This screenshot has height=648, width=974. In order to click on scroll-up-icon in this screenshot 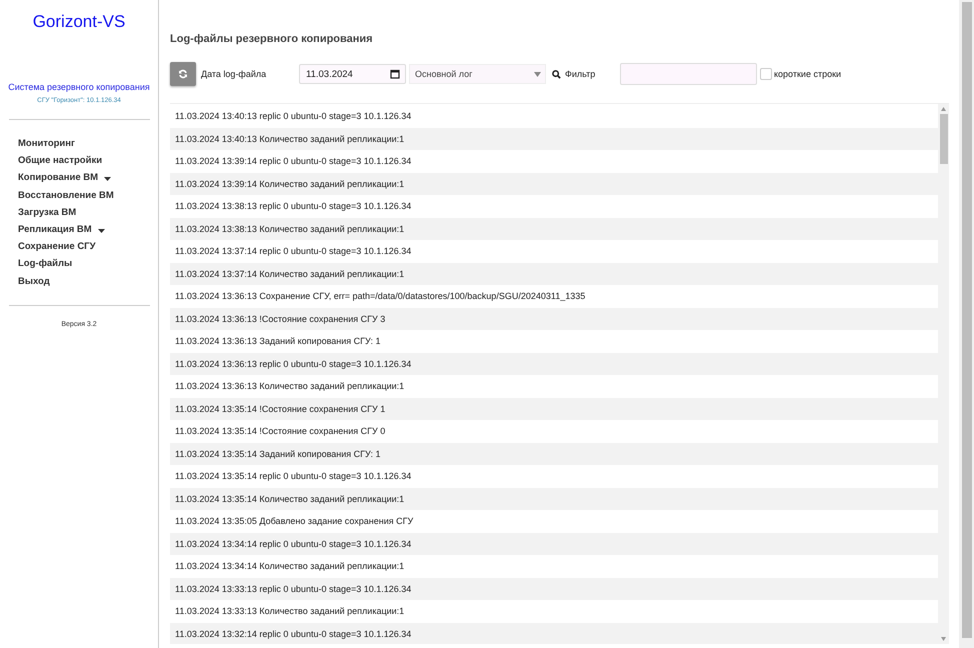, I will do `click(943, 109)`.